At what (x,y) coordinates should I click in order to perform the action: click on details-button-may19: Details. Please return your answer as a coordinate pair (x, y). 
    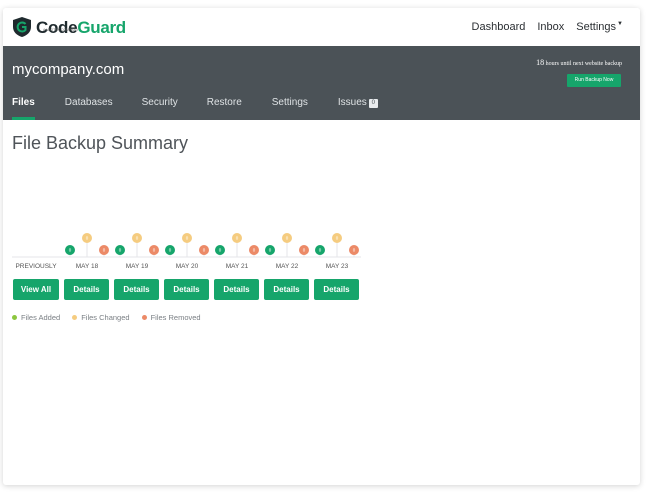
    Looking at the image, I should click on (136, 289).